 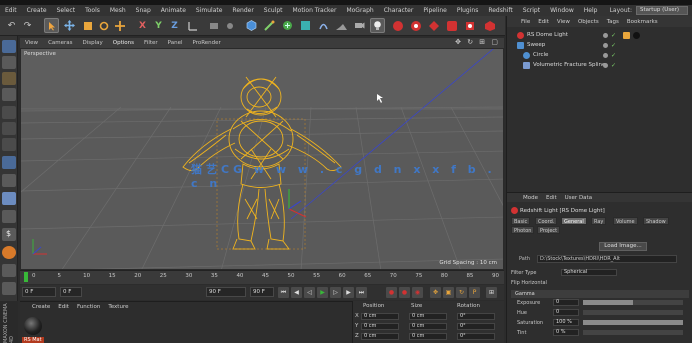 I want to click on object-menu-tags: Tags, so click(x=613, y=22).